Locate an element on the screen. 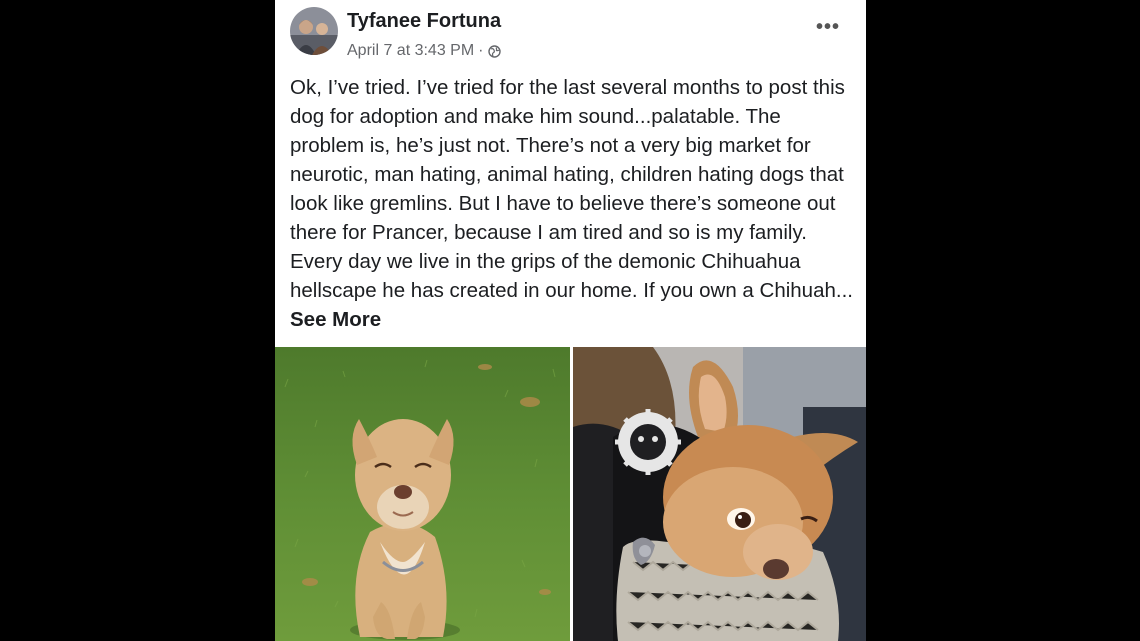 This screenshot has height=641, width=1140. globe-icon is located at coordinates (494, 51).